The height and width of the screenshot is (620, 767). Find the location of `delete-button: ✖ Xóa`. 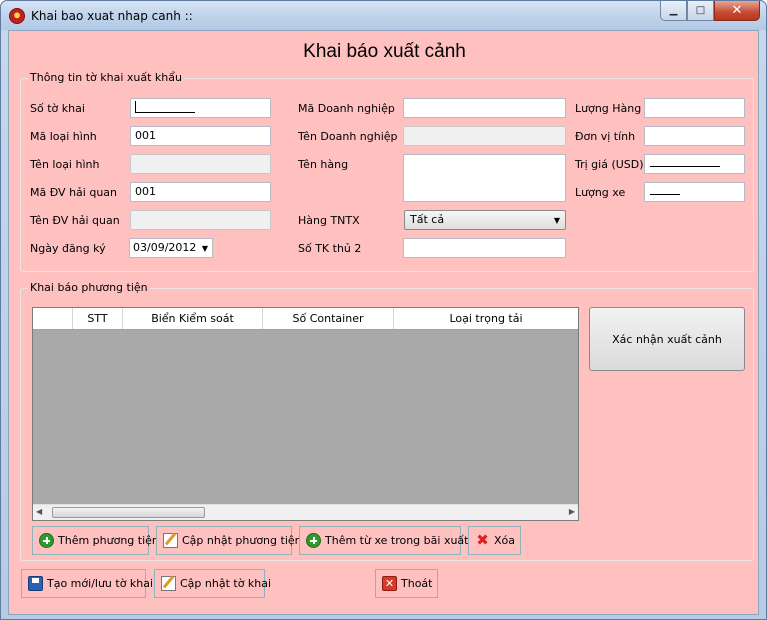

delete-button: ✖ Xóa is located at coordinates (494, 540).